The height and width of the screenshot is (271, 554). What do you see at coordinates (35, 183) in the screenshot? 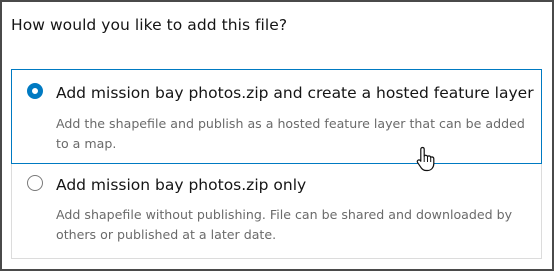
I see `radio-unselected-icon` at bounding box center [35, 183].